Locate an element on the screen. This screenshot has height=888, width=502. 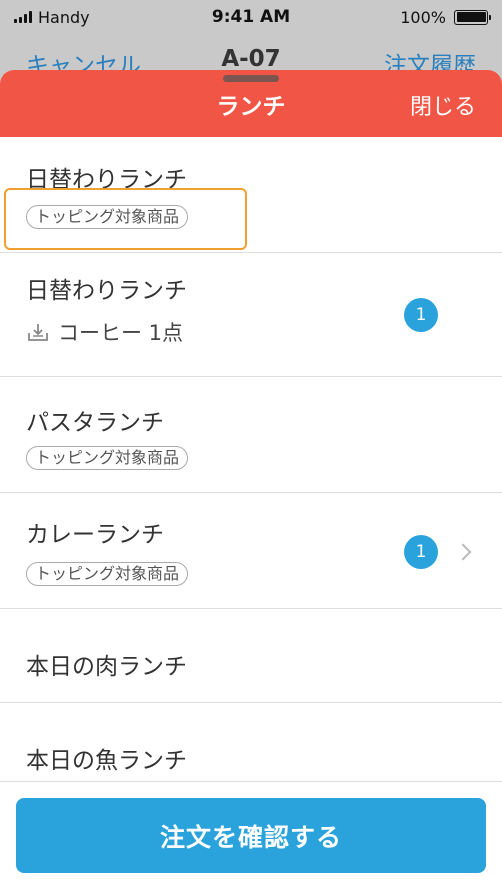
sheet-title: ランチ is located at coordinates (251, 106).